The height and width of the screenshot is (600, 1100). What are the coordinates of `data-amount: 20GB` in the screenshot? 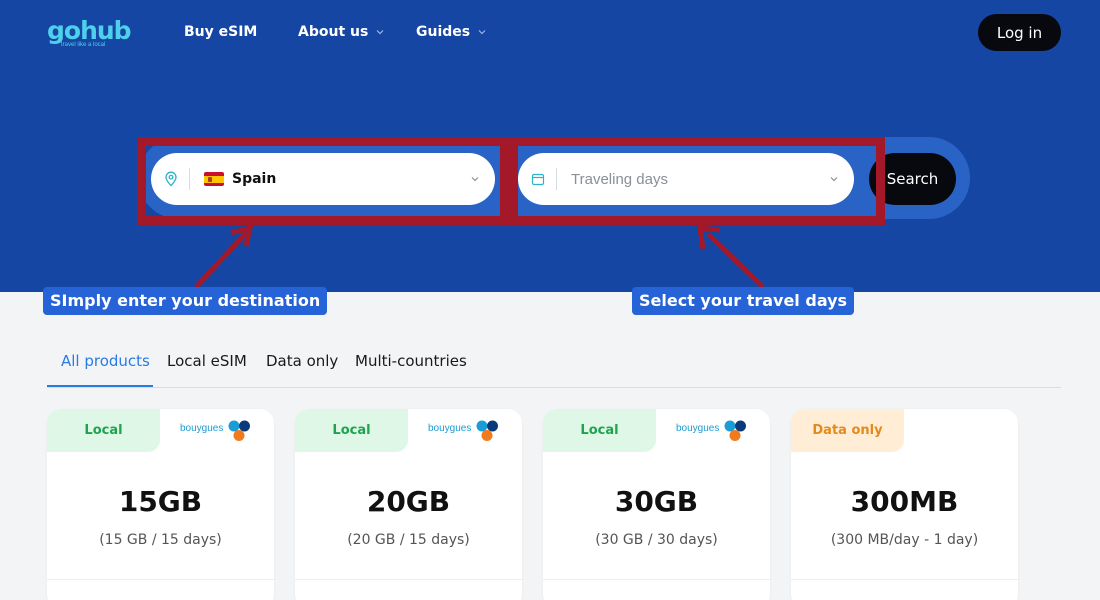 It's located at (408, 501).